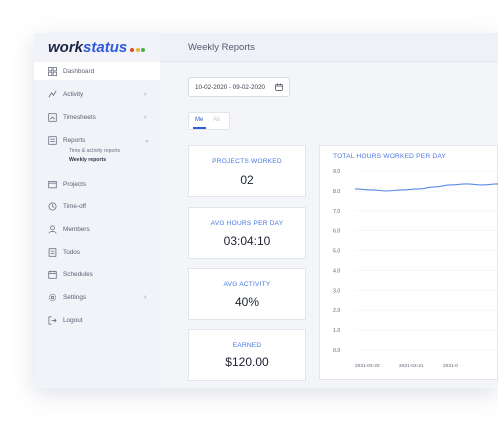 The image size is (498, 423). I want to click on date-range-value: 10-02-2020 - 09-02-2020, so click(230, 87).